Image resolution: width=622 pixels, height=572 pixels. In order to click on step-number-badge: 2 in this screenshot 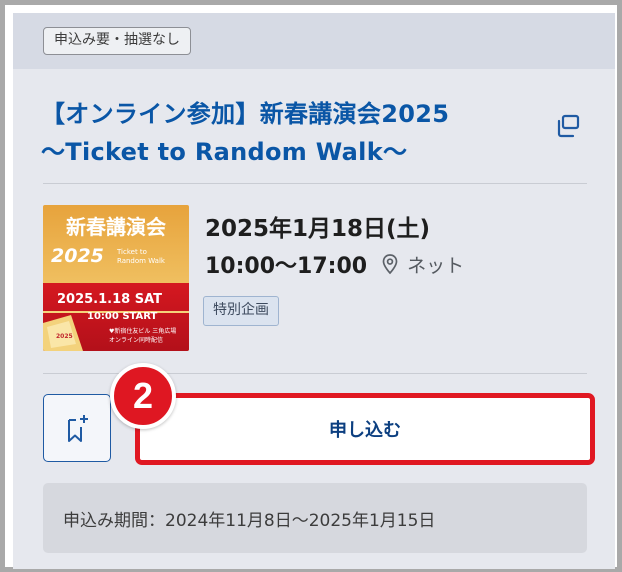, I will do `click(143, 396)`.